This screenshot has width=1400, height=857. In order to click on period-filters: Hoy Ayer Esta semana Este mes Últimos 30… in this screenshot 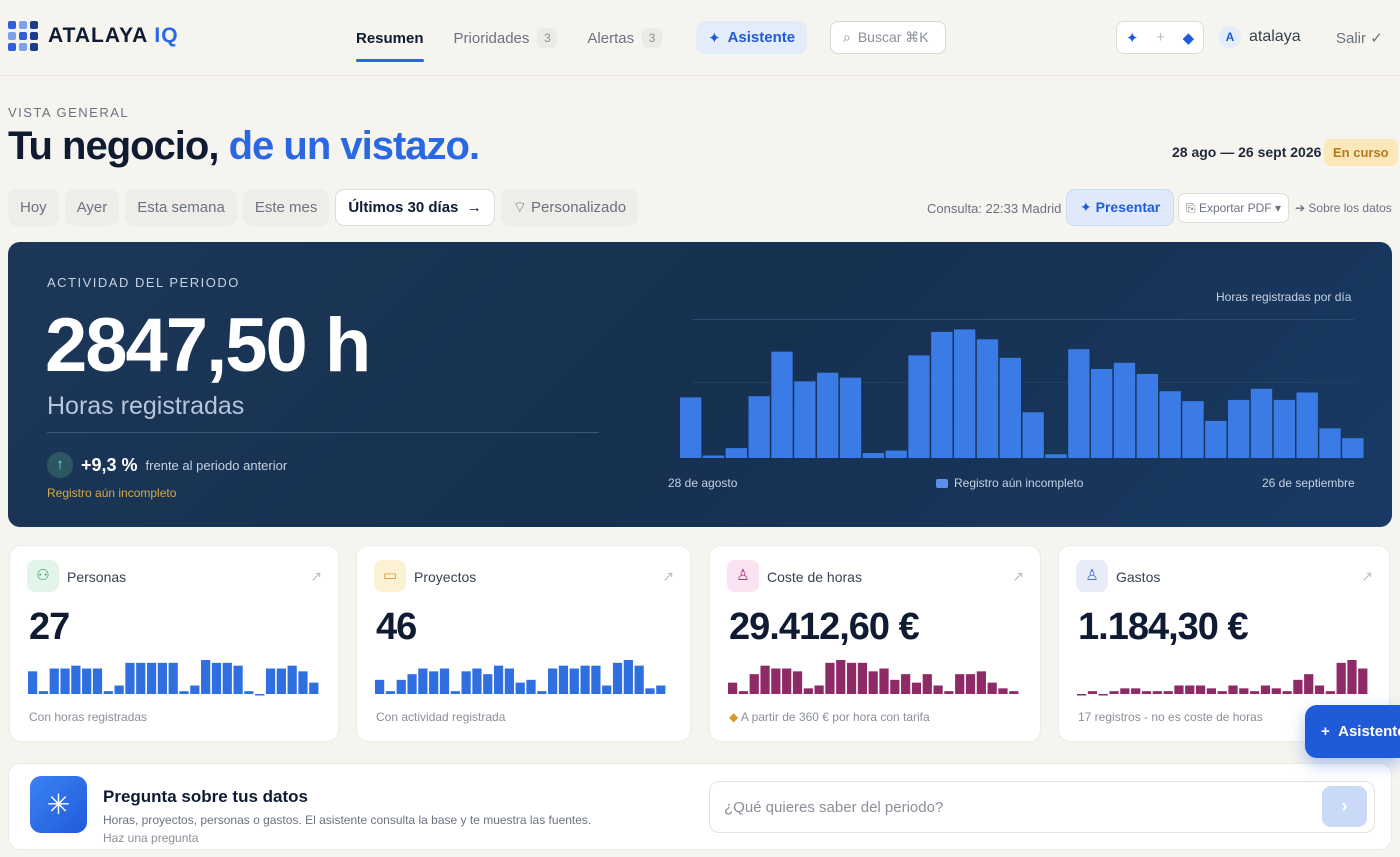, I will do `click(323, 208)`.